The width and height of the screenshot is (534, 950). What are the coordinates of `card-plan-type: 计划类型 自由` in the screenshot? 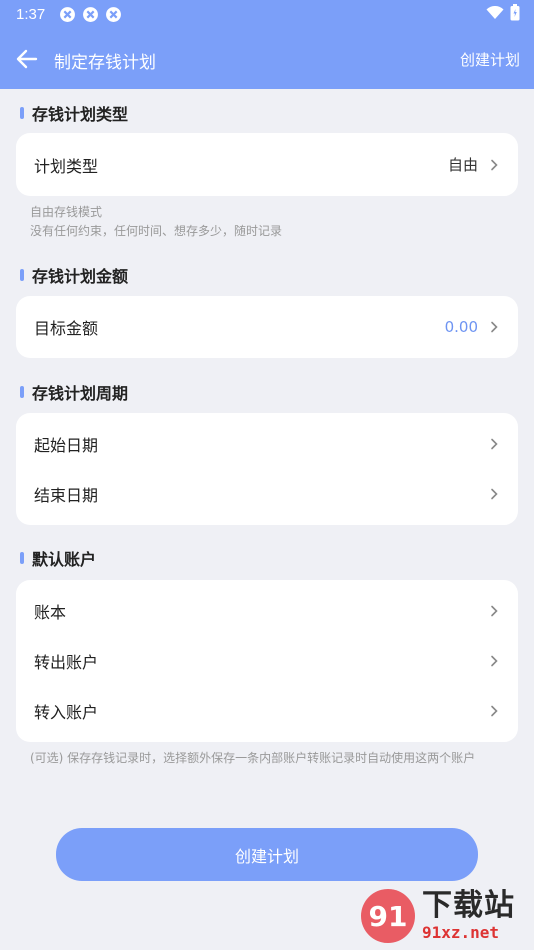 It's located at (267, 164).